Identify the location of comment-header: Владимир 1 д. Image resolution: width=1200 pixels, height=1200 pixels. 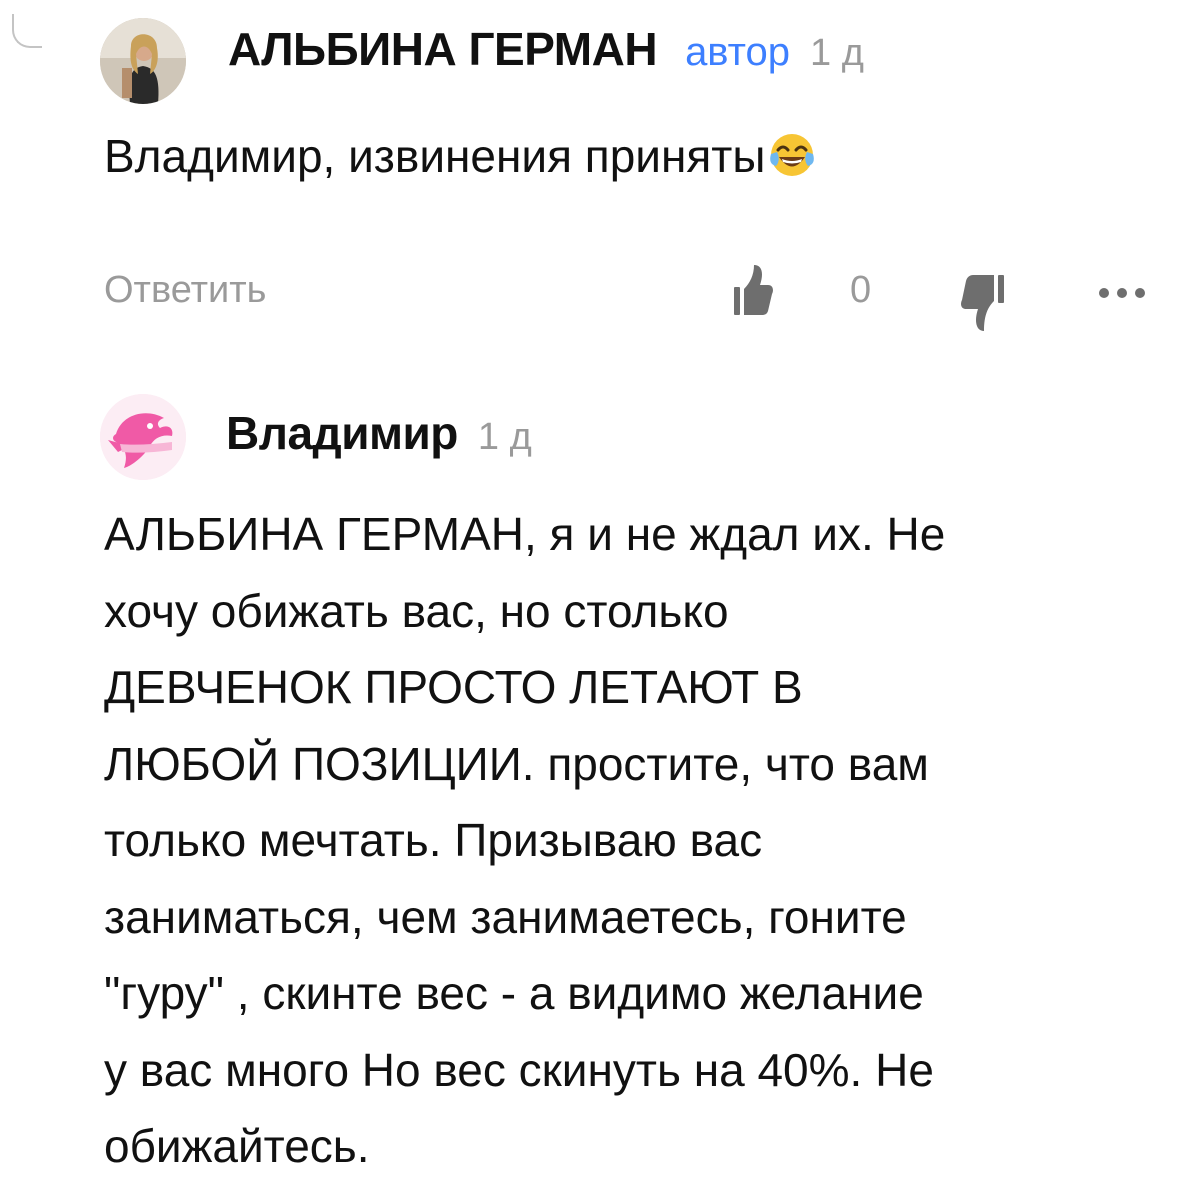
(379, 433).